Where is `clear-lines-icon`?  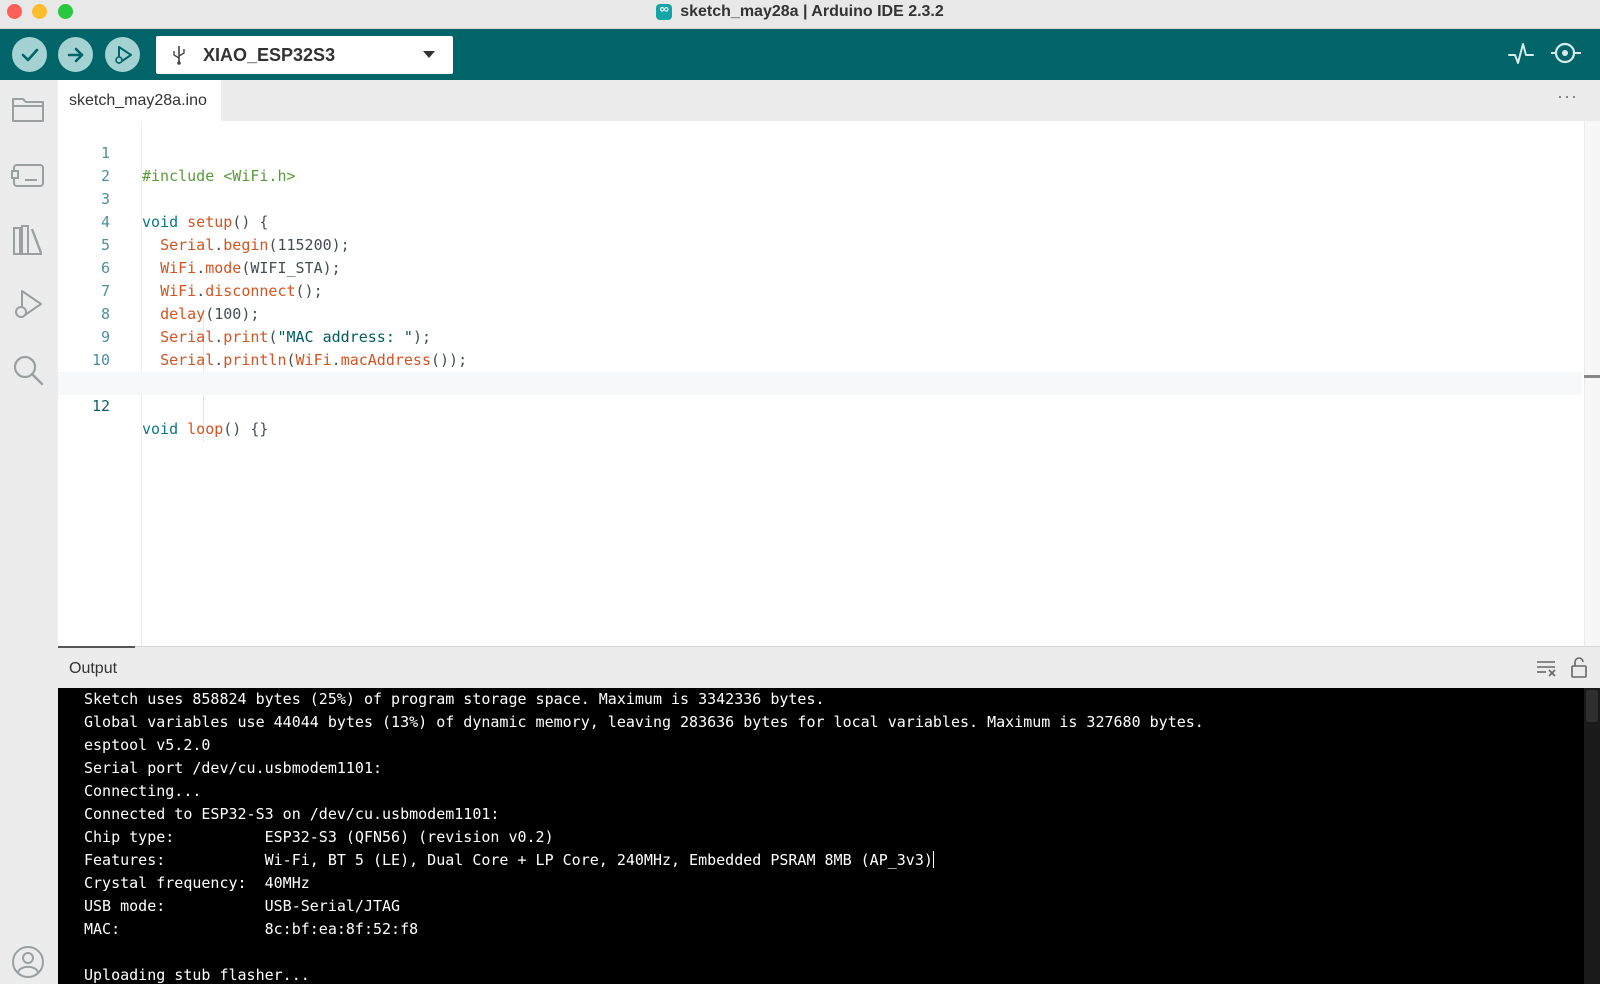
clear-lines-icon is located at coordinates (1546, 669).